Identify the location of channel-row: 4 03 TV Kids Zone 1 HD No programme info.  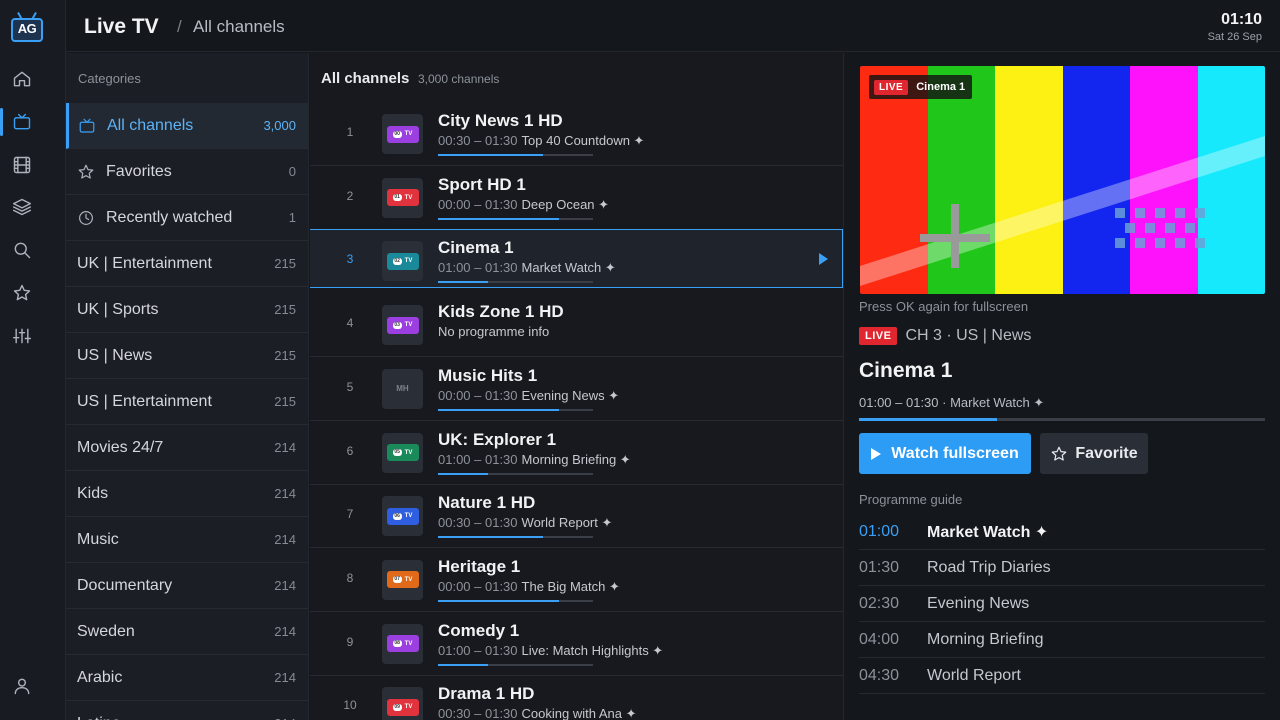
(576, 326).